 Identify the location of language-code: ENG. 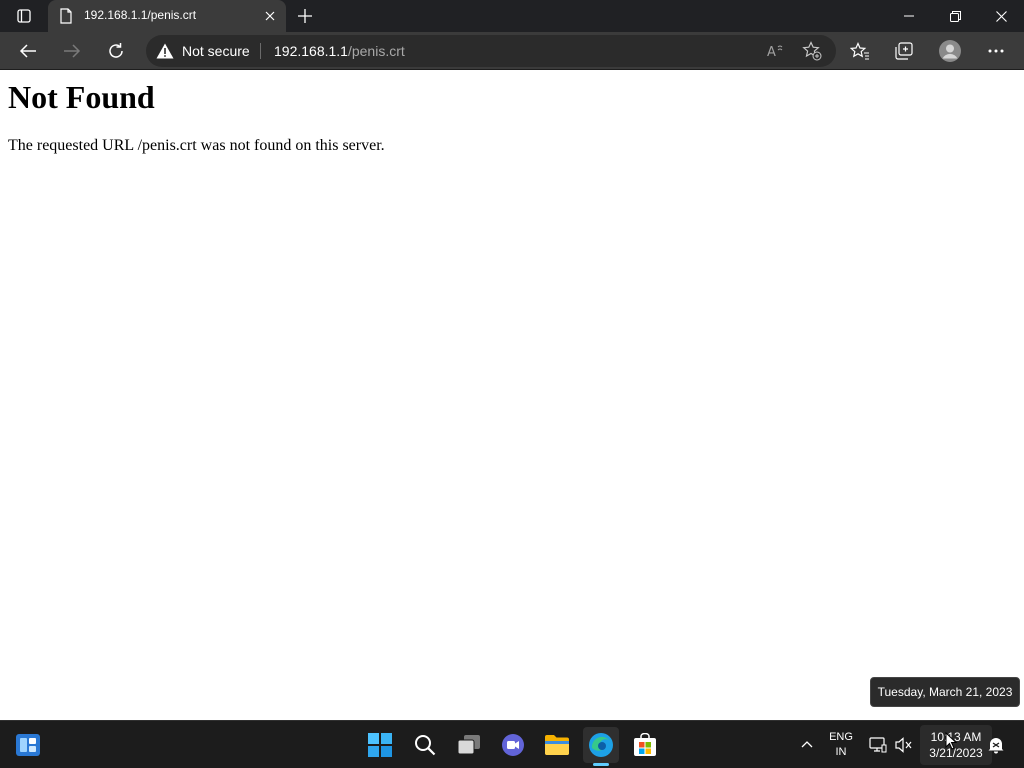
(841, 737).